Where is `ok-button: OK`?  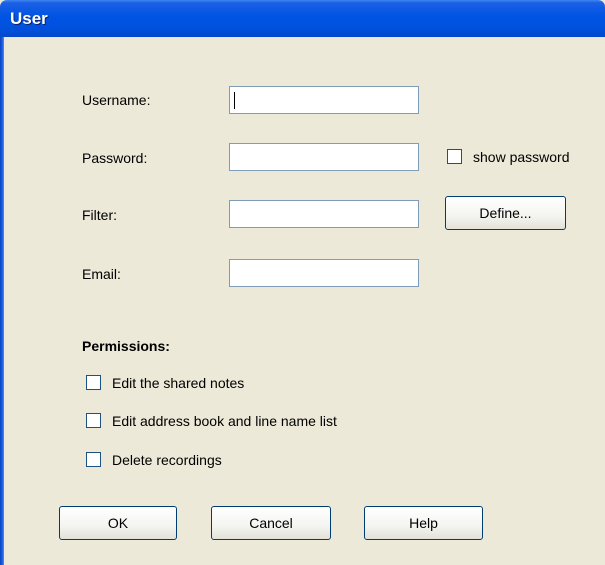 ok-button: OK is located at coordinates (118, 523).